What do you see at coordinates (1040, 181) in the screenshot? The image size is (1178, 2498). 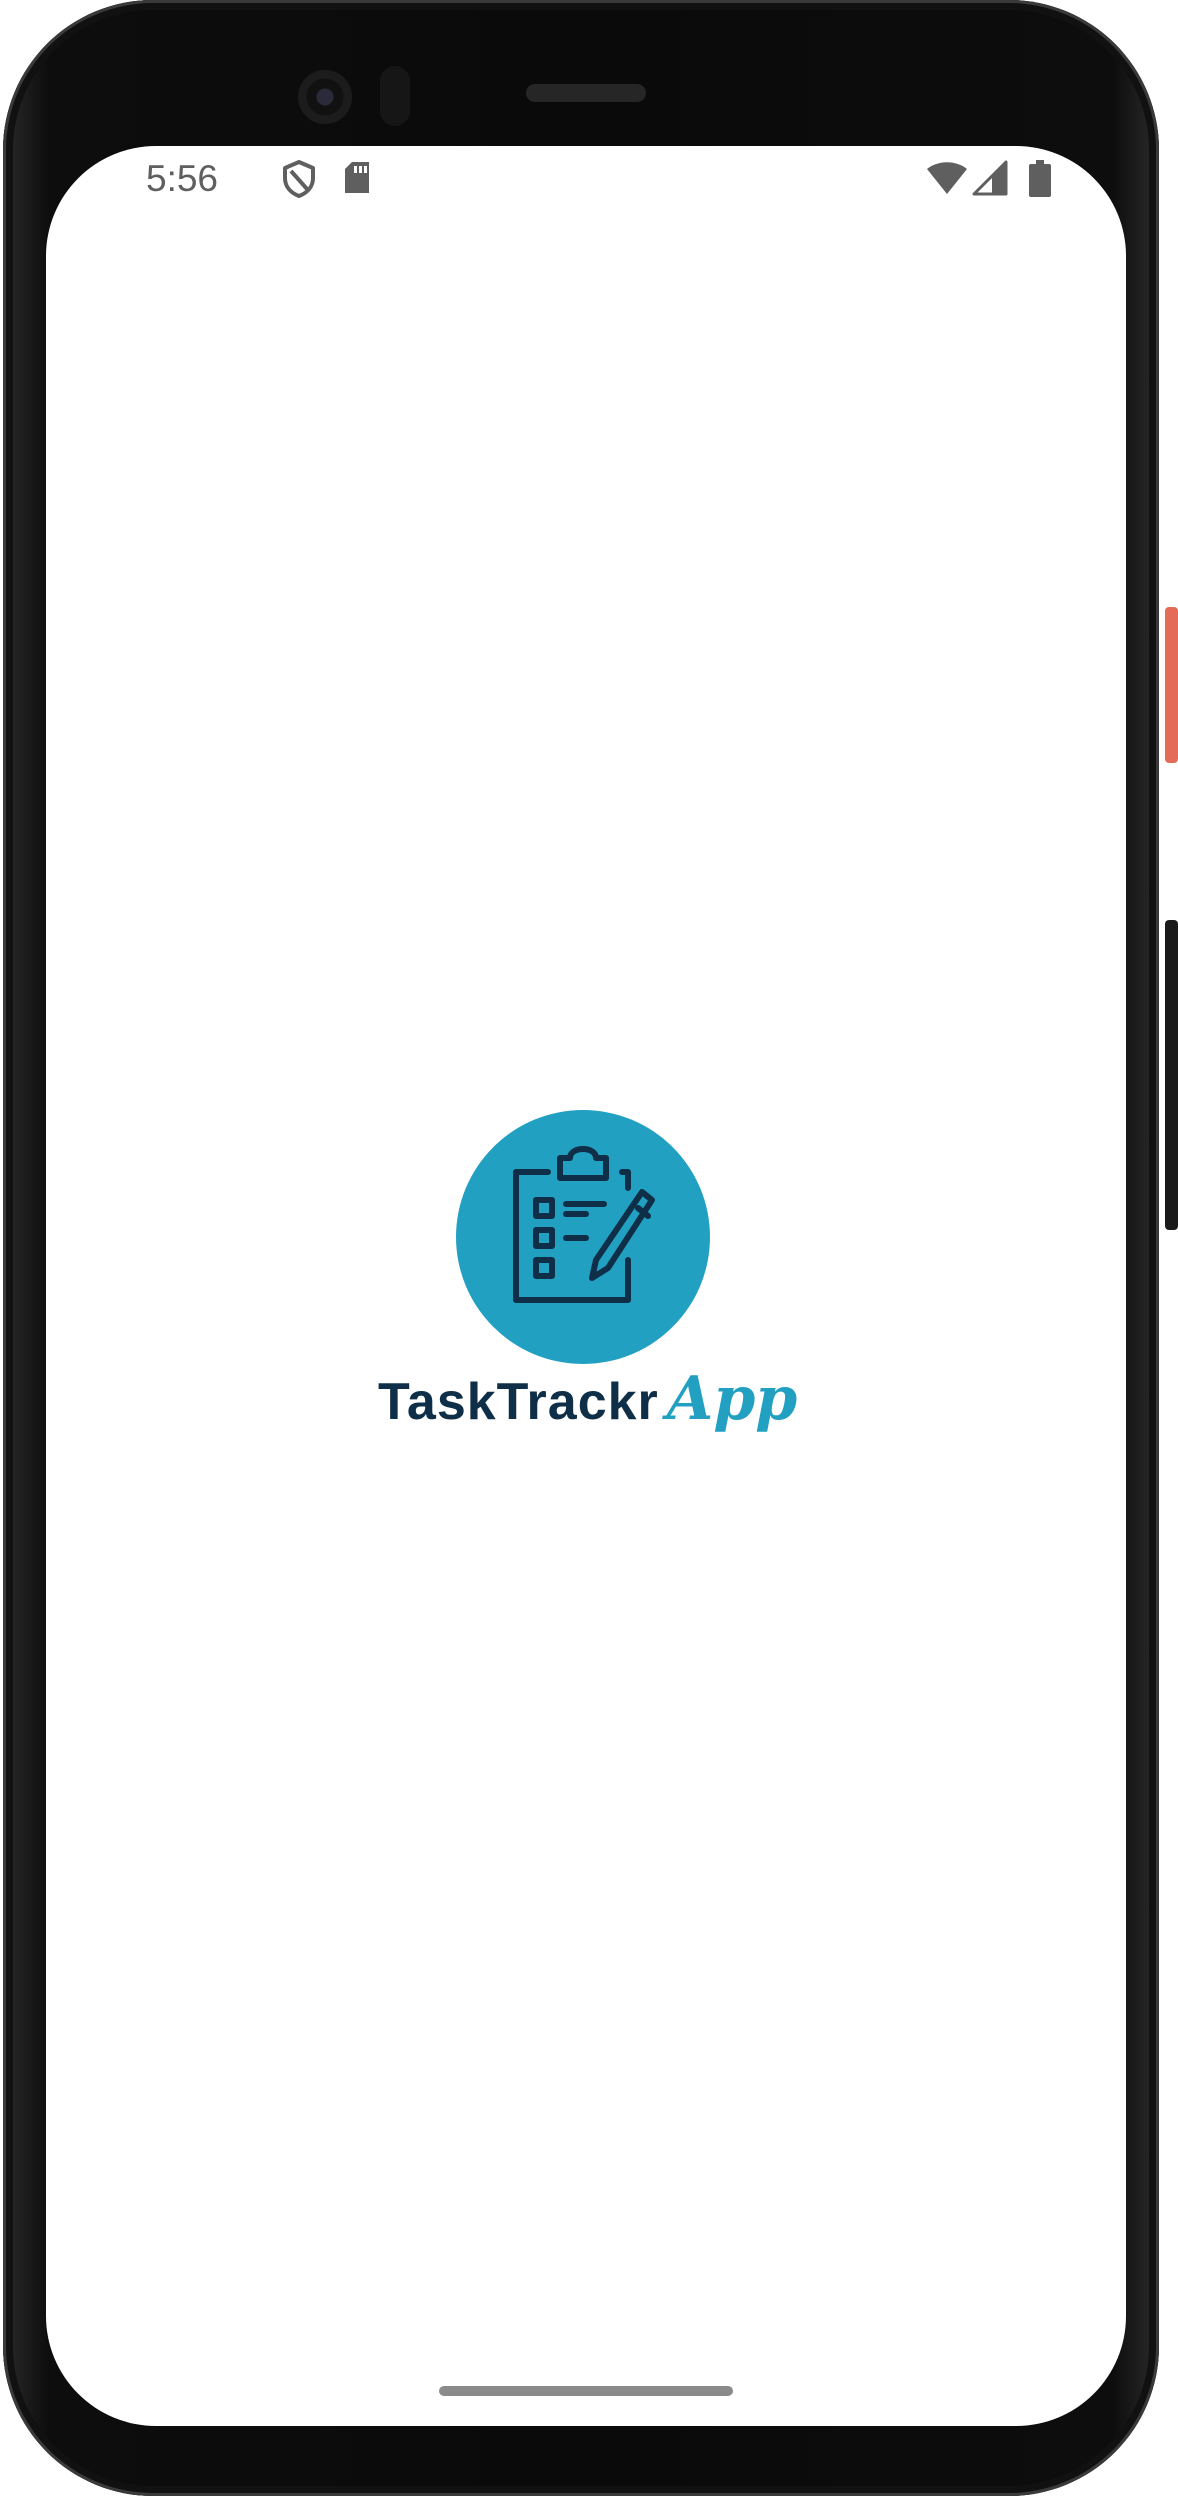 I see `battery-icon` at bounding box center [1040, 181].